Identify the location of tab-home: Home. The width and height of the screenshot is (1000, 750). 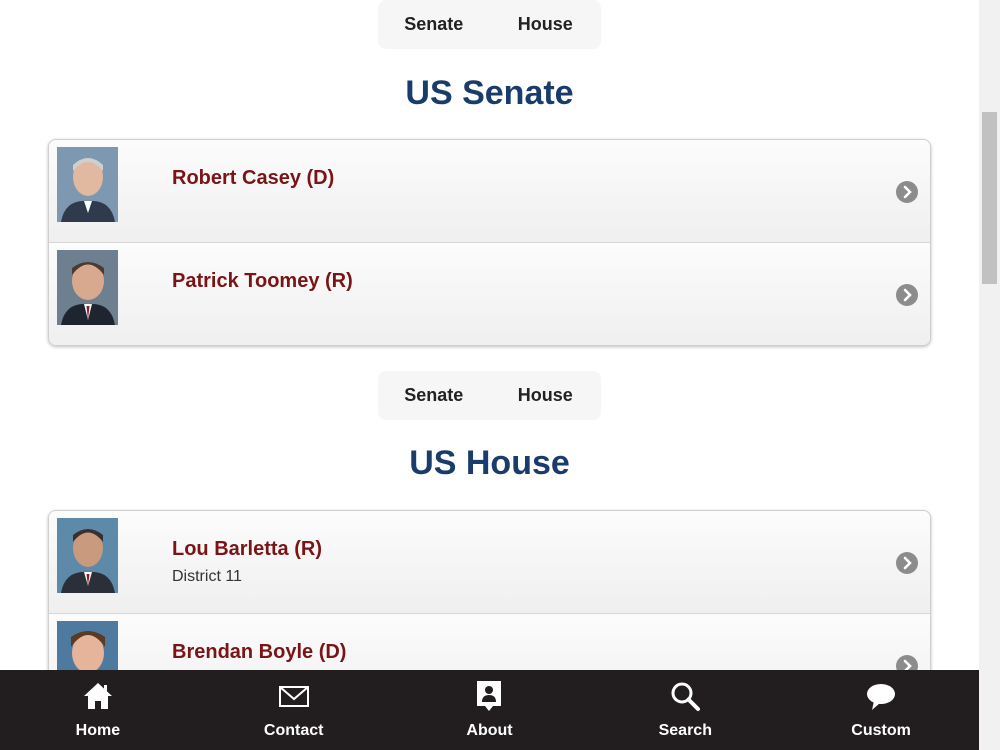
(98, 710).